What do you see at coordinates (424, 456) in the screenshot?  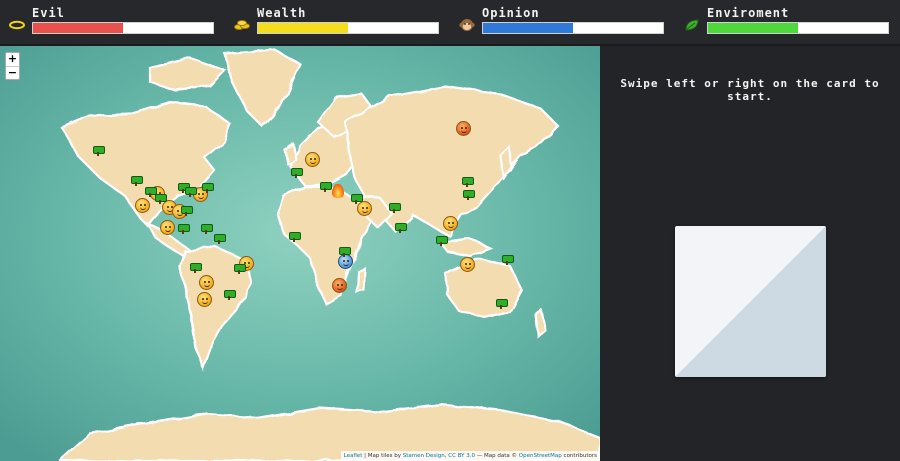 I see `stamen-link: Stamen Design` at bounding box center [424, 456].